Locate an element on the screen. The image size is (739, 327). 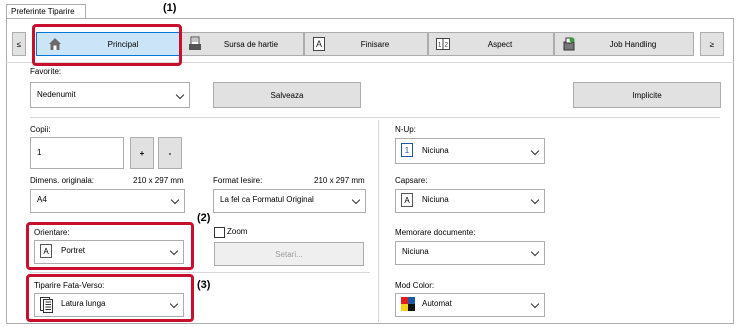
scroll-left-button: ≤ is located at coordinates (19, 44).